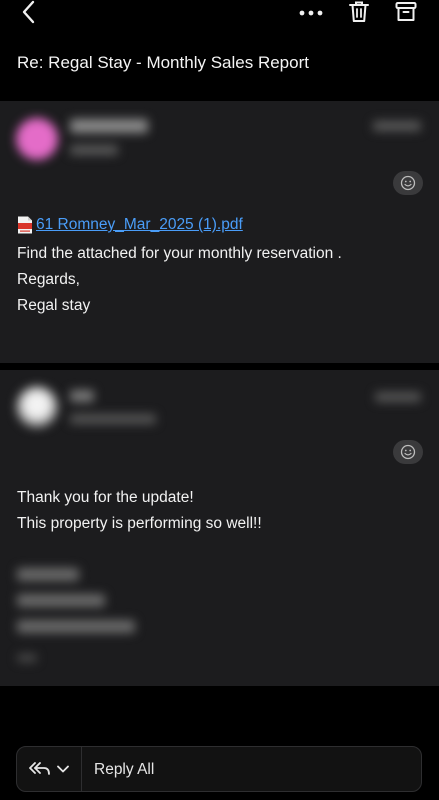 This screenshot has height=800, width=439. I want to click on attachment: 61 Romney_Mar_2025 (1).pdf, so click(130, 225).